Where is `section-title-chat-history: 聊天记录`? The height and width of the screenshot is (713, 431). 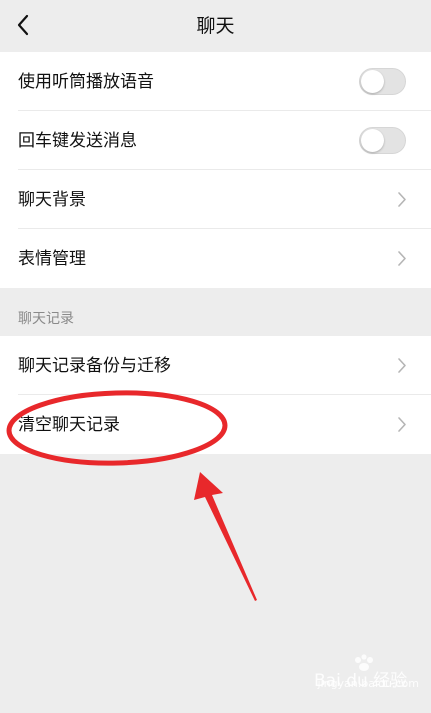
section-title-chat-history: 聊天记录 is located at coordinates (46, 319).